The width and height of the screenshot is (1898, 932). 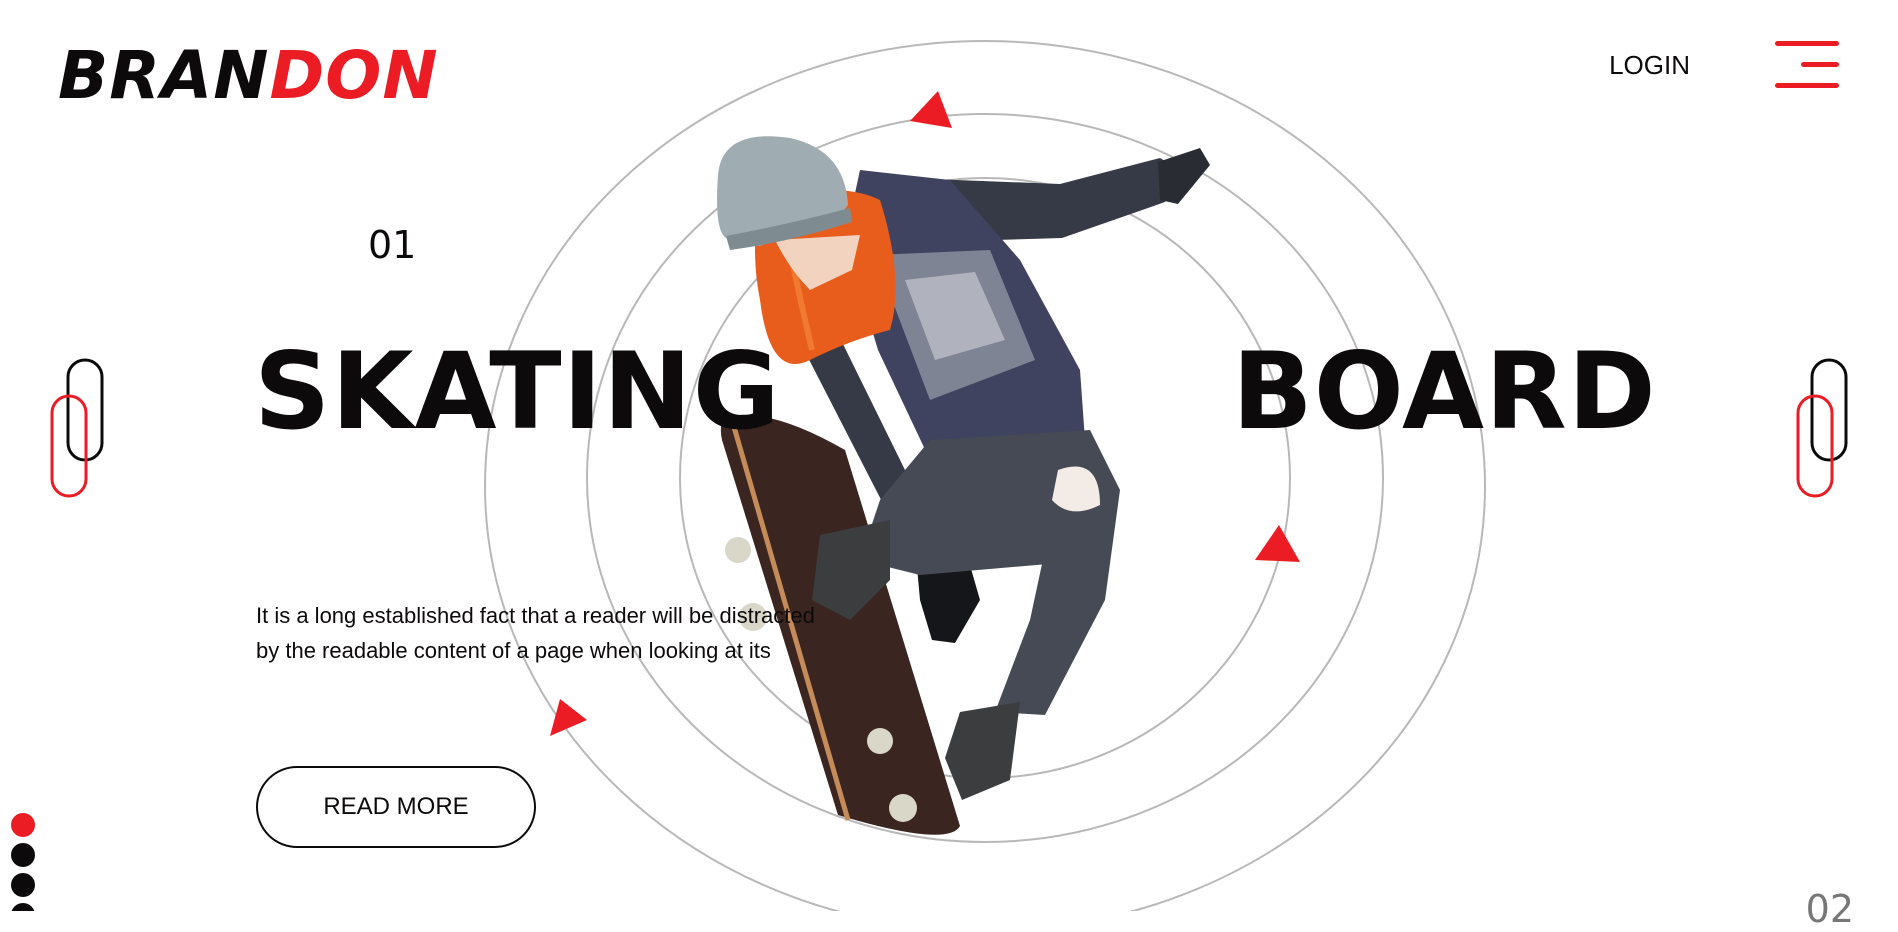 I want to click on slide-number: 01, so click(x=392, y=245).